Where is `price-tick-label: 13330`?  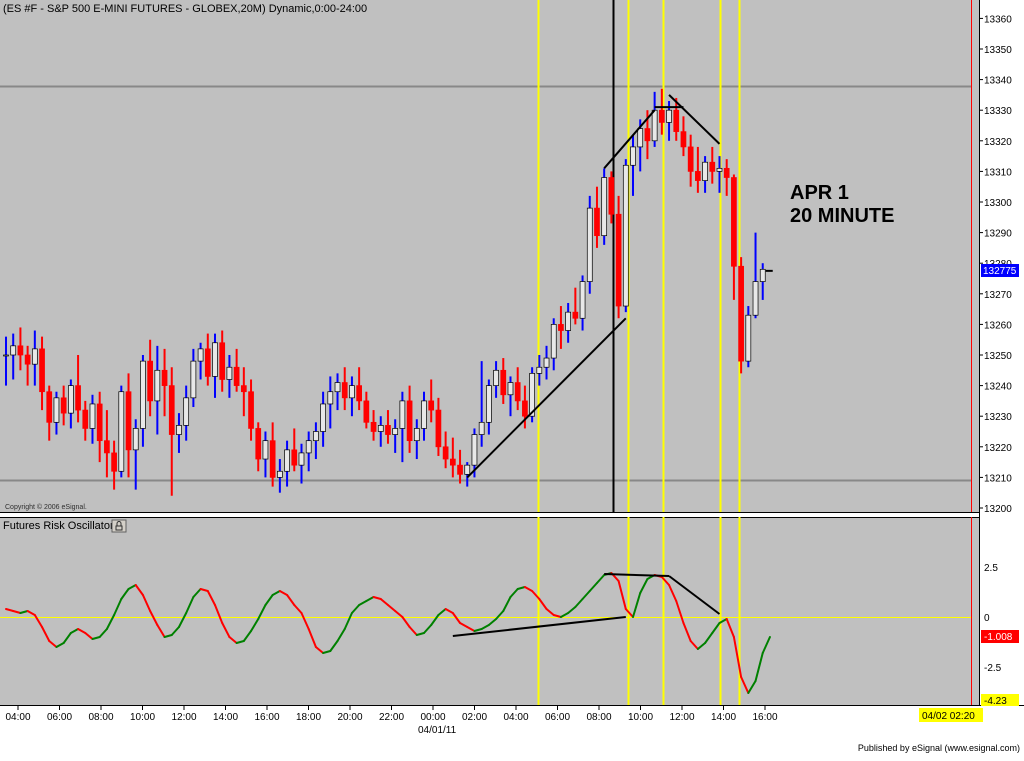 price-tick-label: 13330 is located at coordinates (998, 111).